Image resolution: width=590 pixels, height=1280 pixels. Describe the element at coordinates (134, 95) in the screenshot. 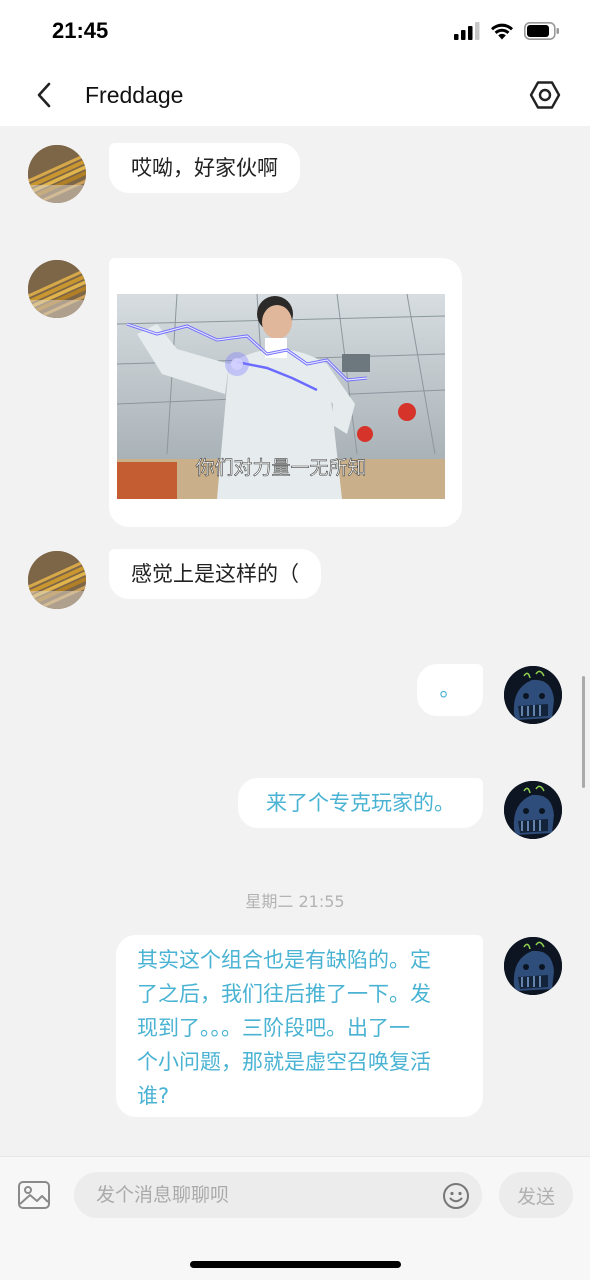

I see `chat-title: Freddage` at that location.